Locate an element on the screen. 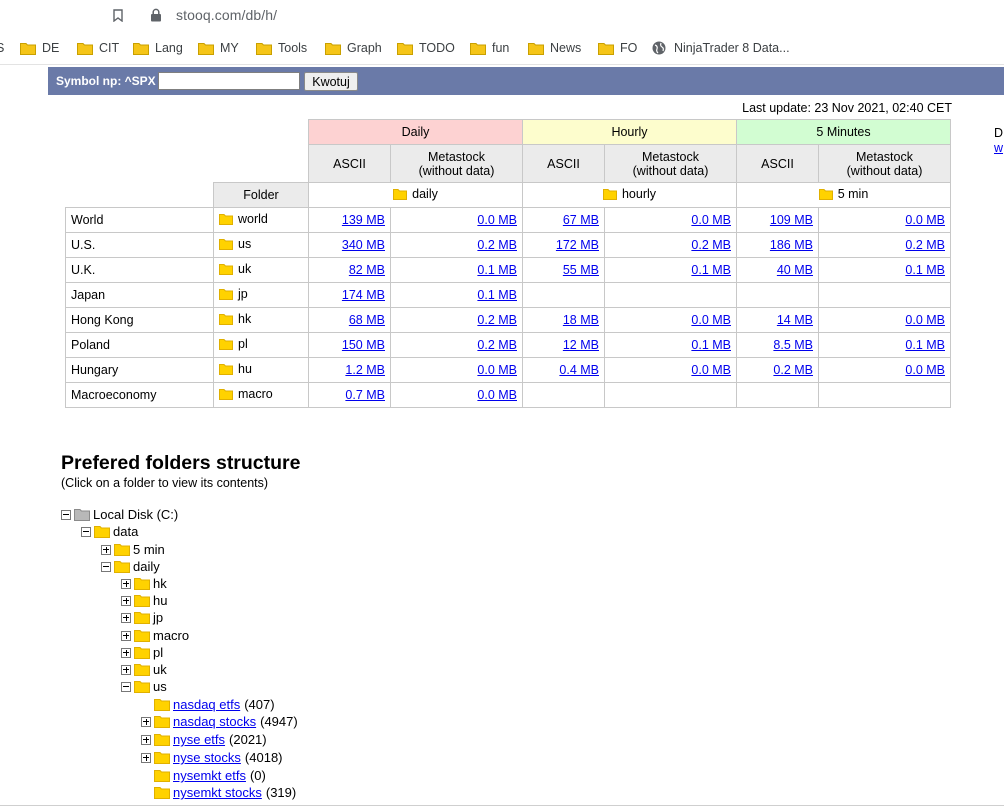 The width and height of the screenshot is (1004, 809). tree-node: macro is located at coordinates (155, 635).